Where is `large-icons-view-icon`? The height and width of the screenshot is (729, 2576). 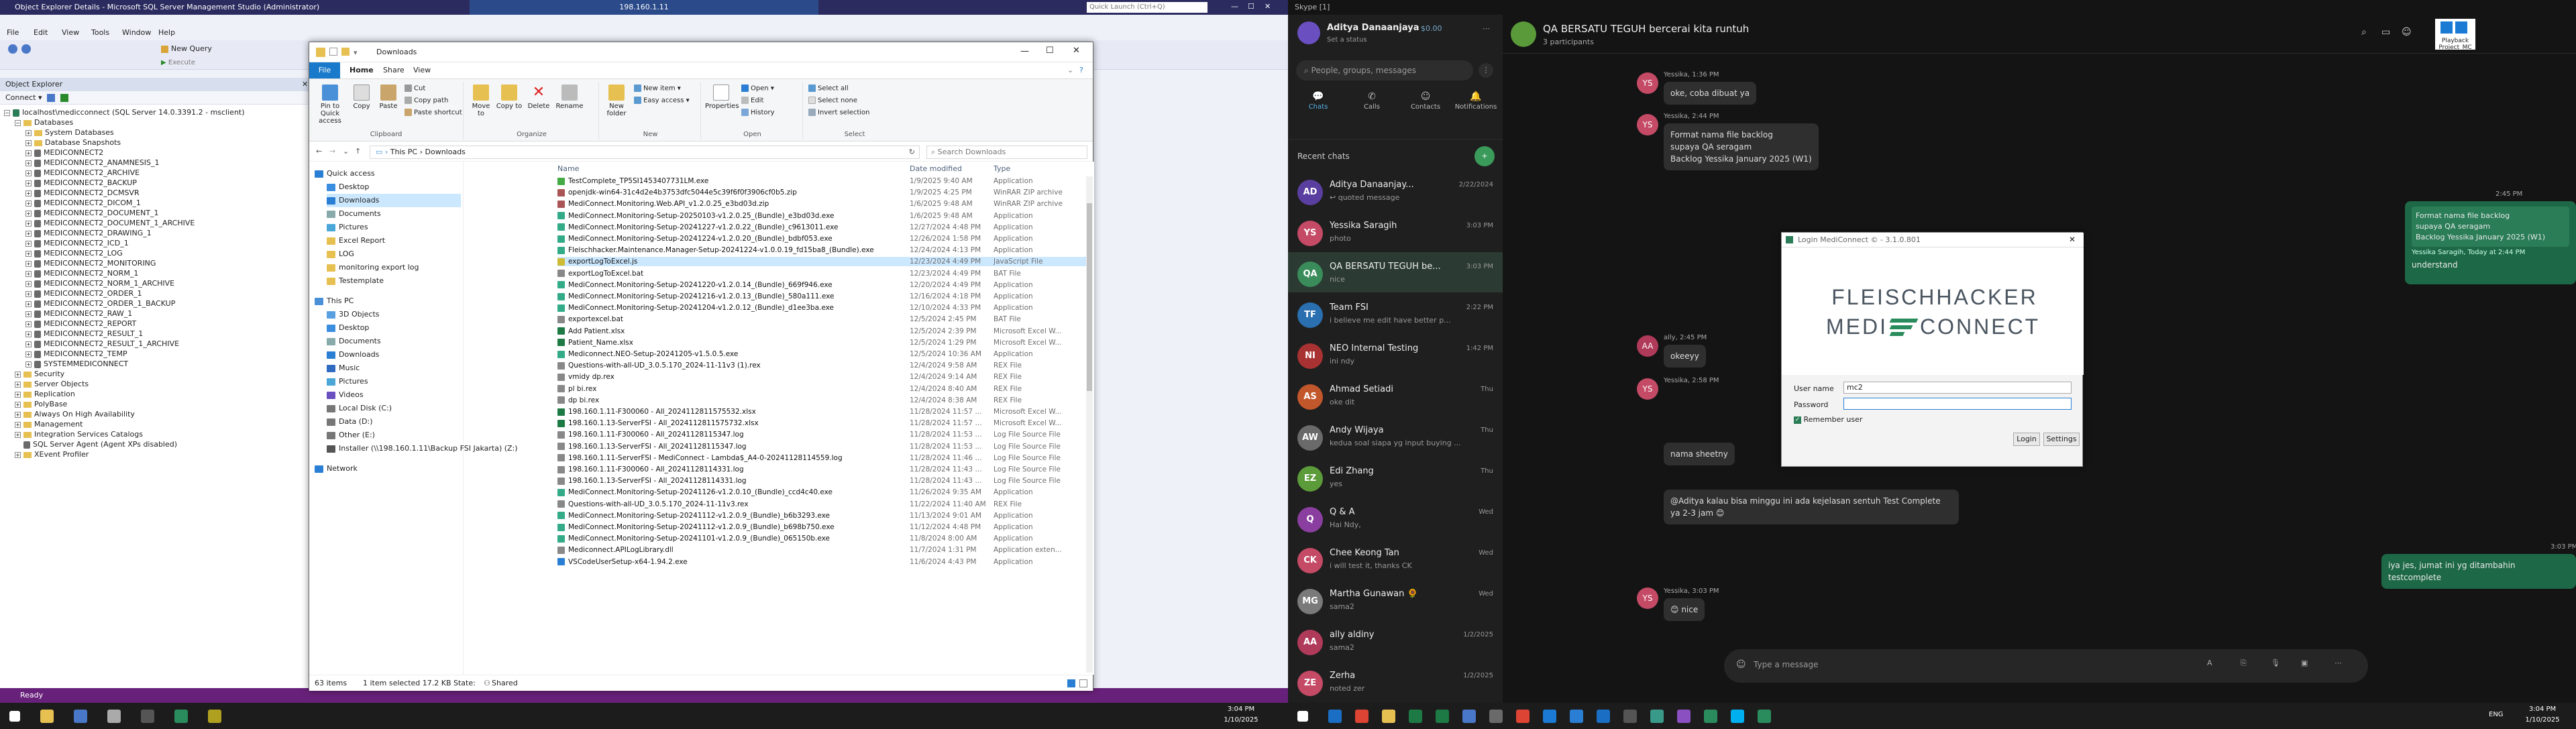
large-icons-view-icon is located at coordinates (1083, 683).